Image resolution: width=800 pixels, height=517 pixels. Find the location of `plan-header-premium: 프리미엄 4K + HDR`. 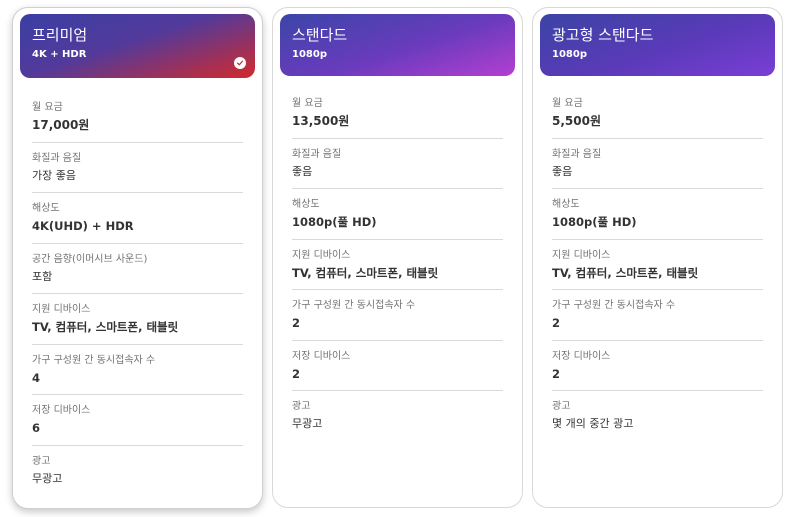

plan-header-premium: 프리미엄 4K + HDR is located at coordinates (137, 46).